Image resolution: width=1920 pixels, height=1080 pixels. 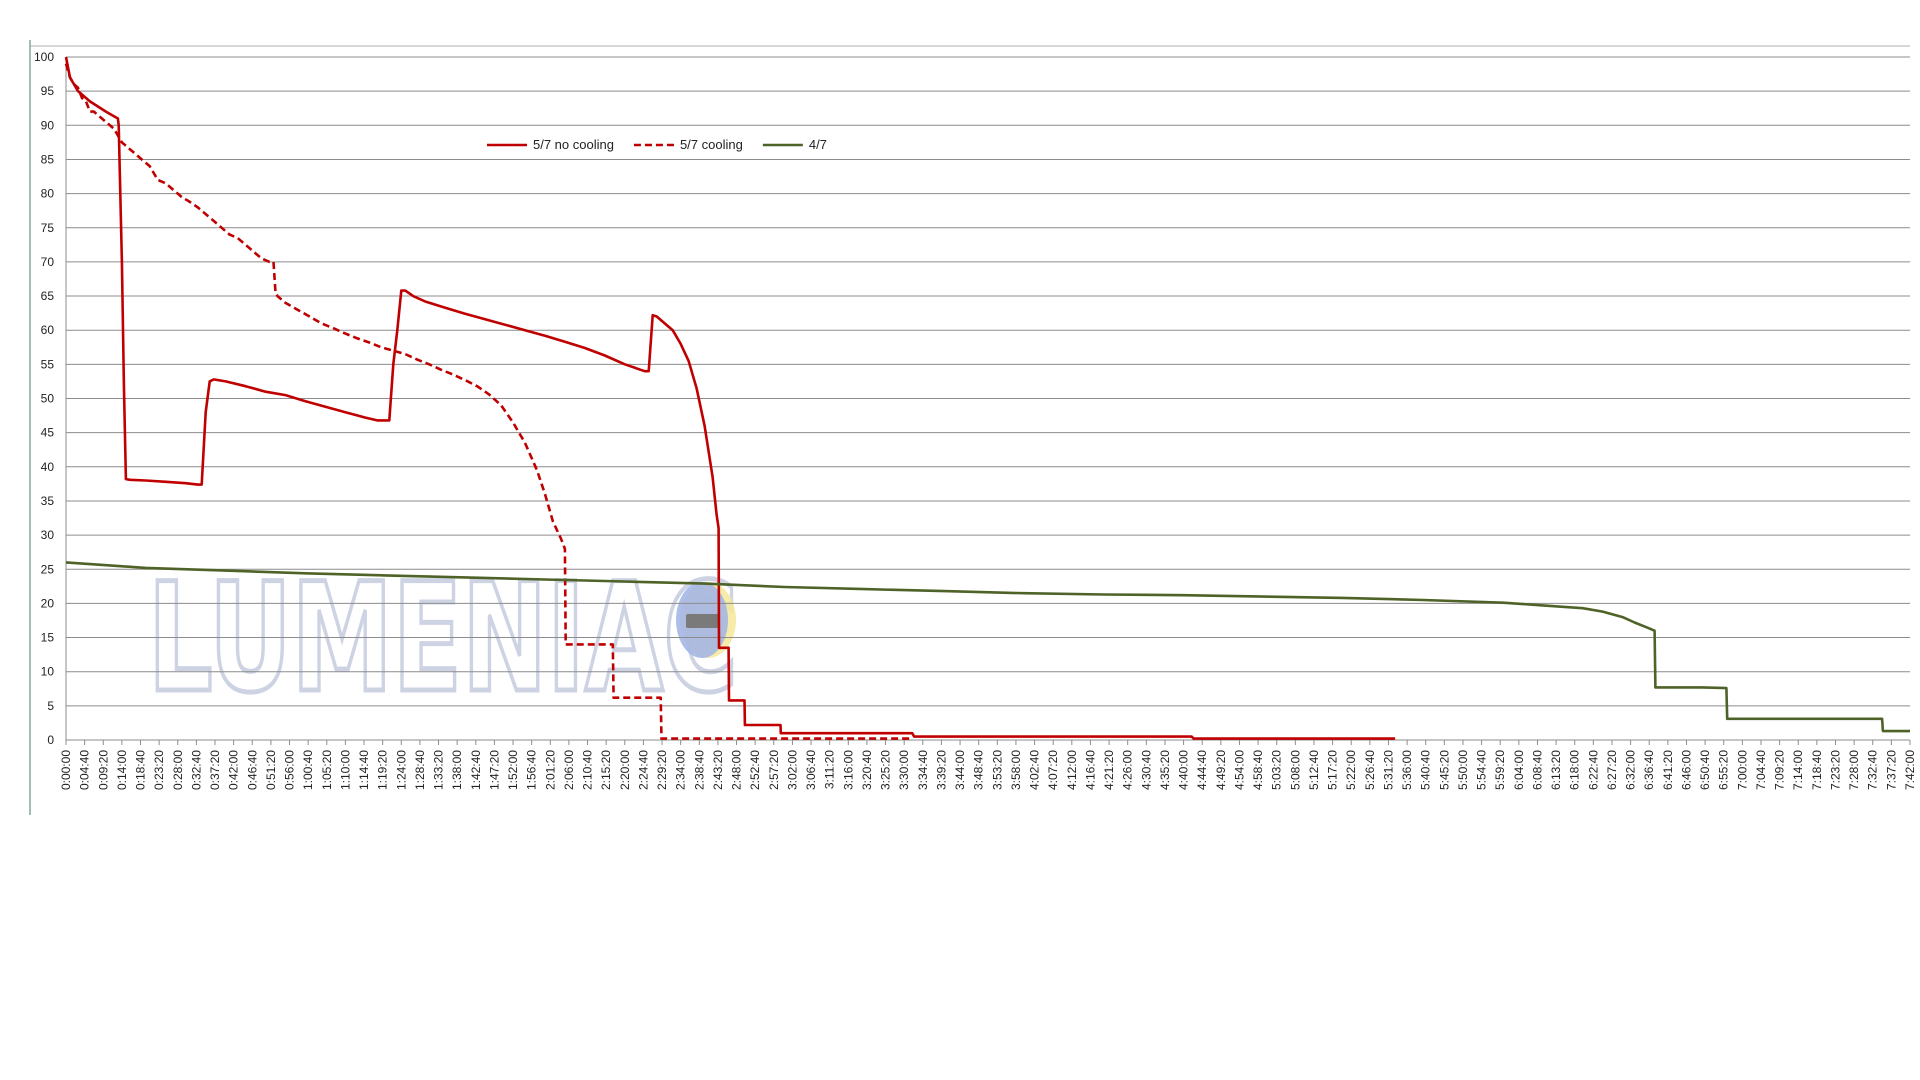 I want to click on x-tick-label-33: 2:34:00, so click(x=681, y=770).